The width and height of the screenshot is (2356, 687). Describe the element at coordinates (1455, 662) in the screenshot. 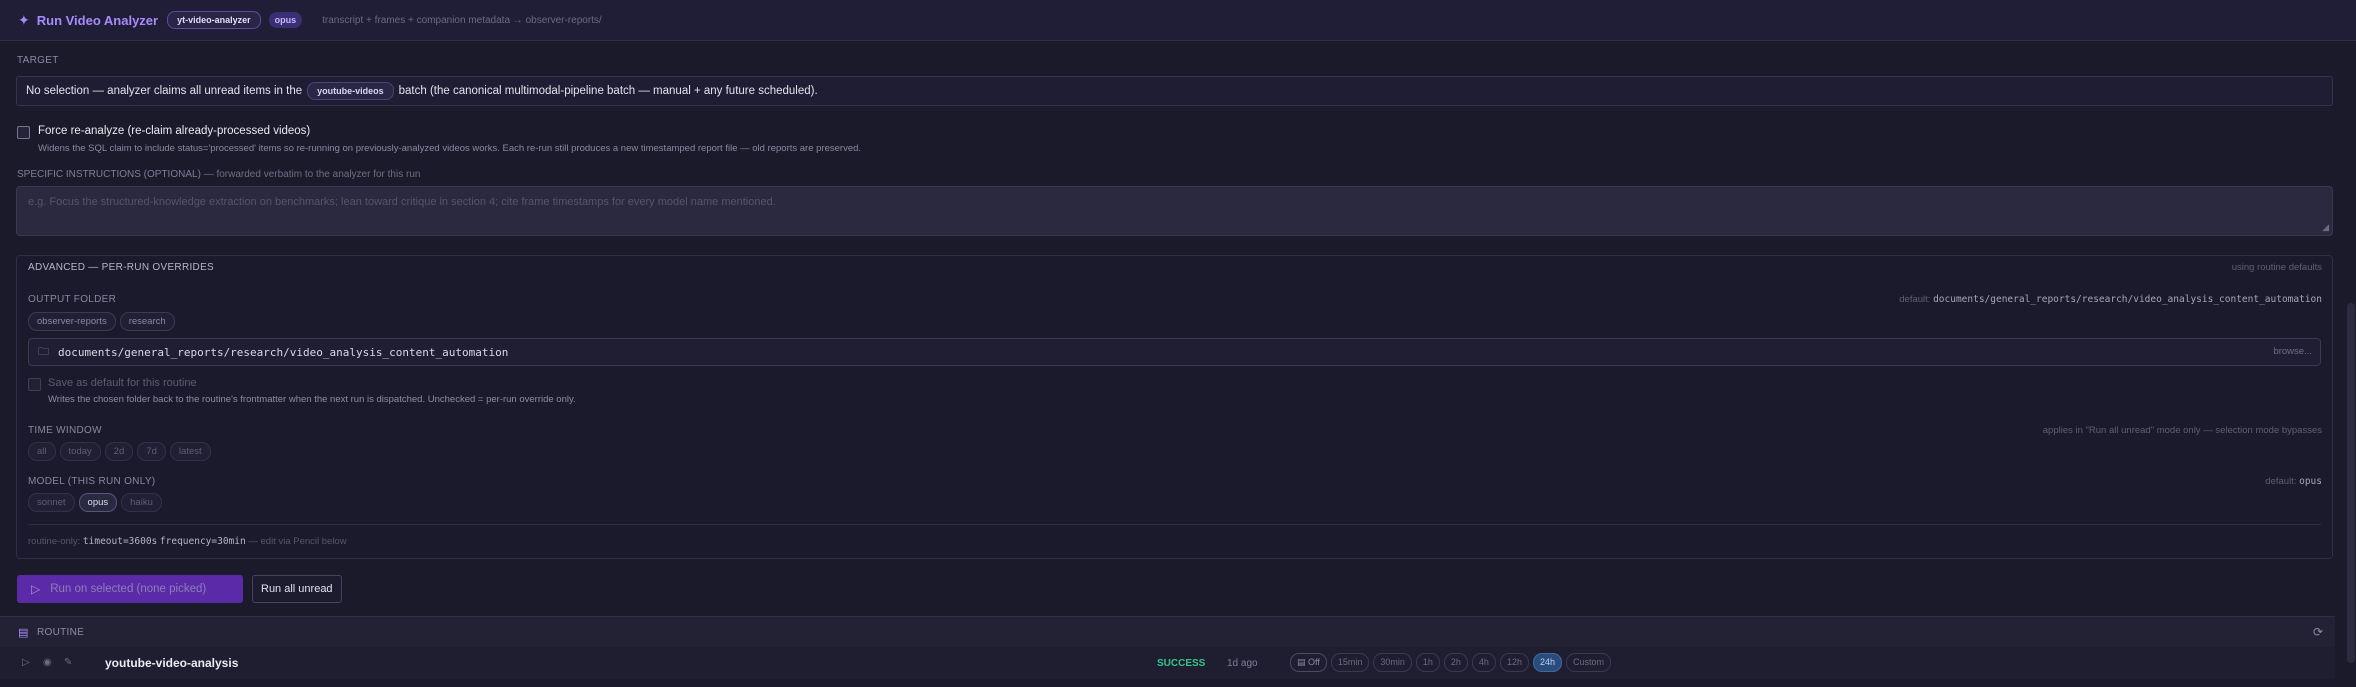

I see `freq-option-2h: 2h` at that location.